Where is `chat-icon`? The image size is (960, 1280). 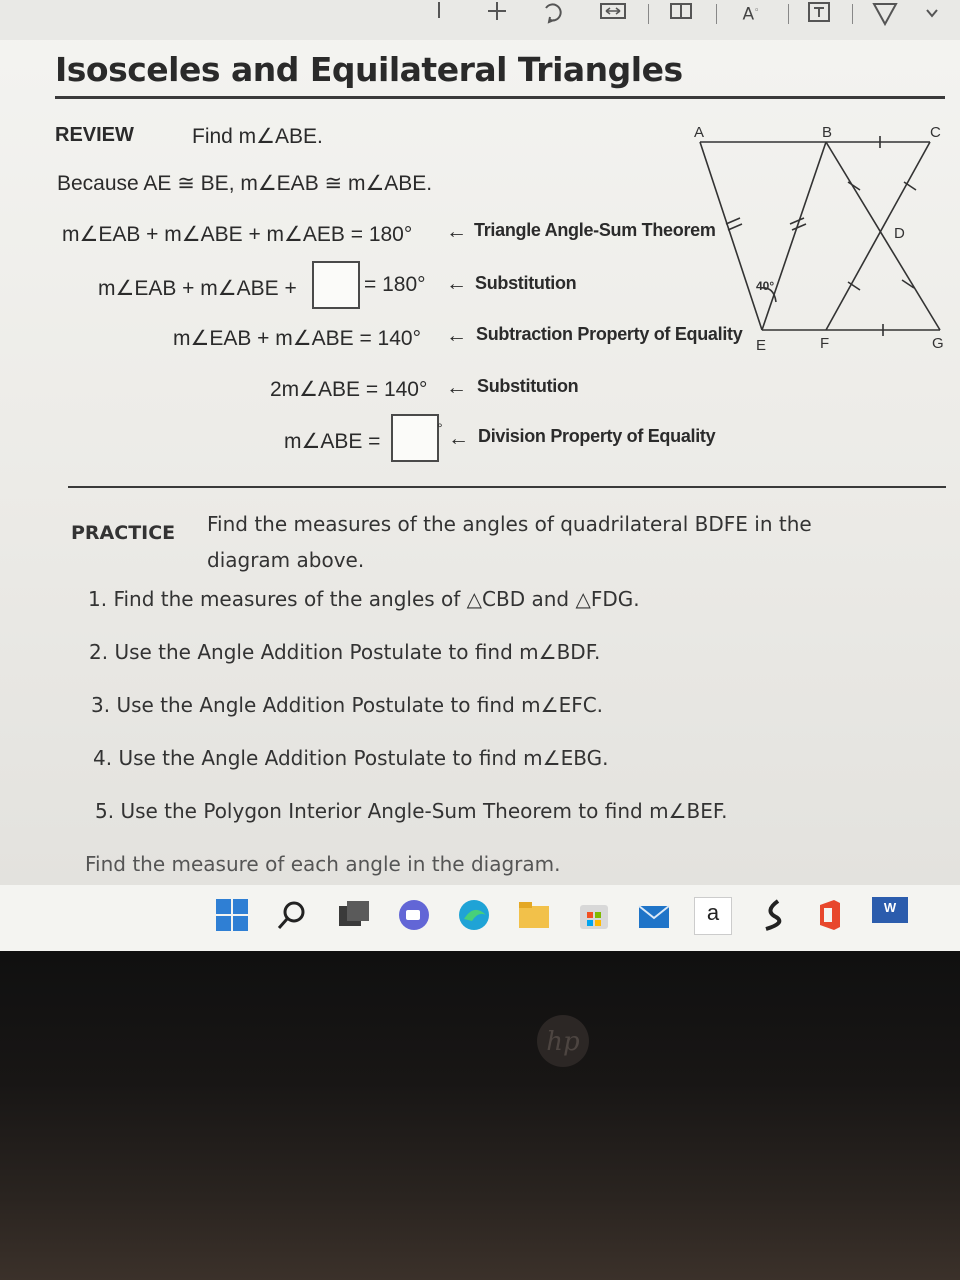
chat-icon is located at coordinates (414, 915).